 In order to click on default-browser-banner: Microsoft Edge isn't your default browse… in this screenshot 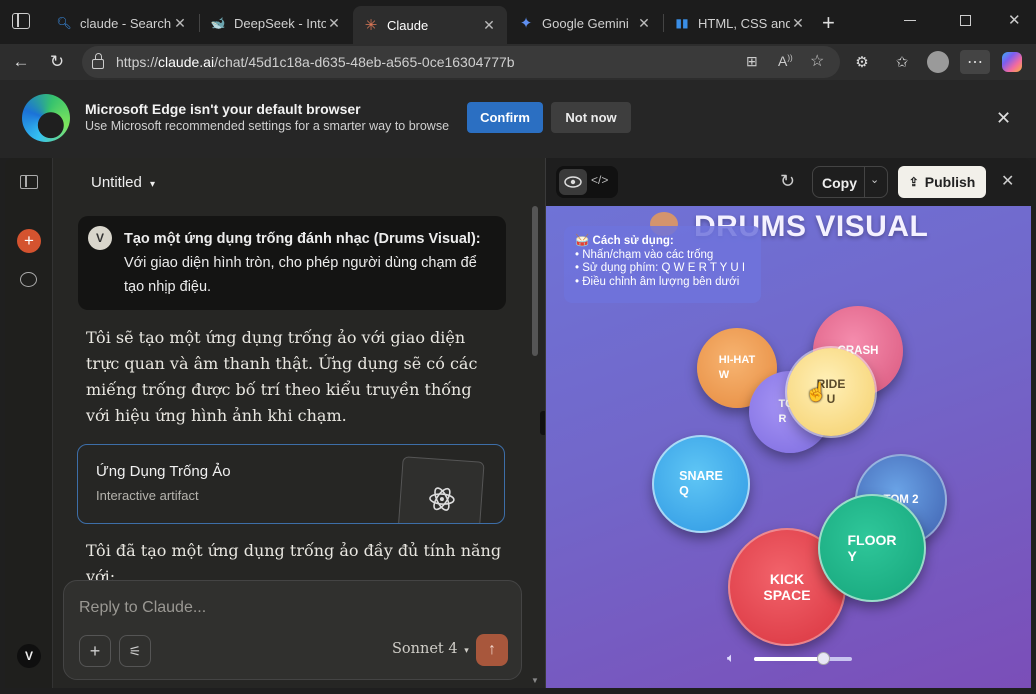, I will do `click(518, 119)`.